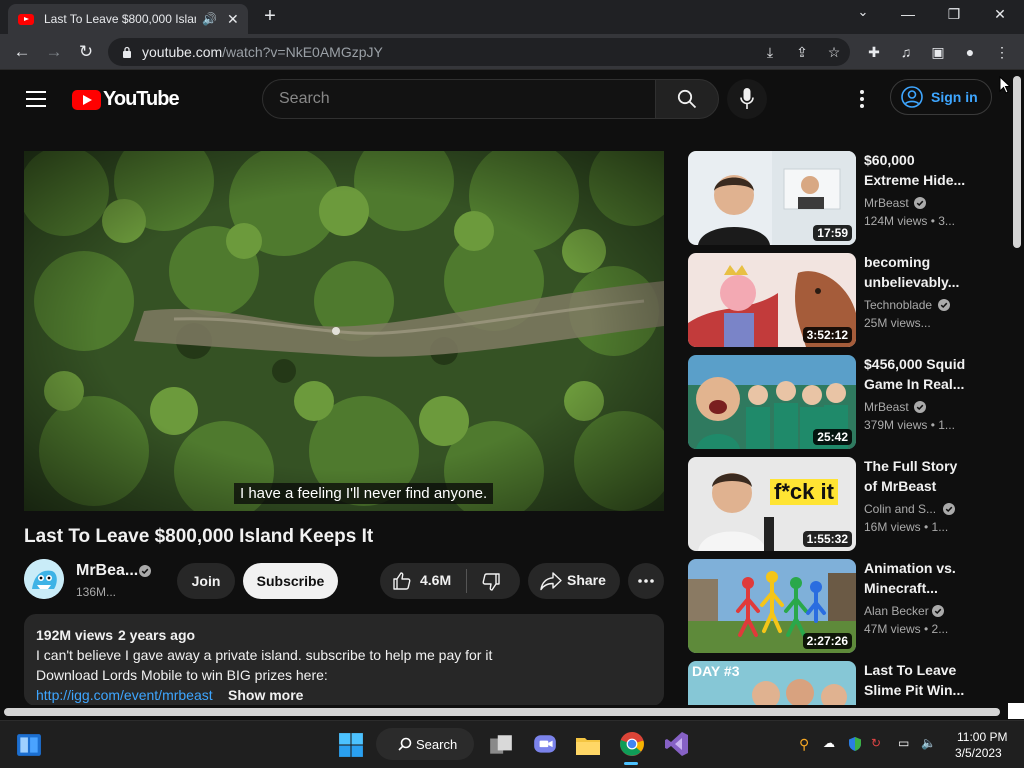 This screenshot has width=1024, height=768. What do you see at coordinates (233, 19) in the screenshot?
I see `tab-close-icon: ✕` at bounding box center [233, 19].